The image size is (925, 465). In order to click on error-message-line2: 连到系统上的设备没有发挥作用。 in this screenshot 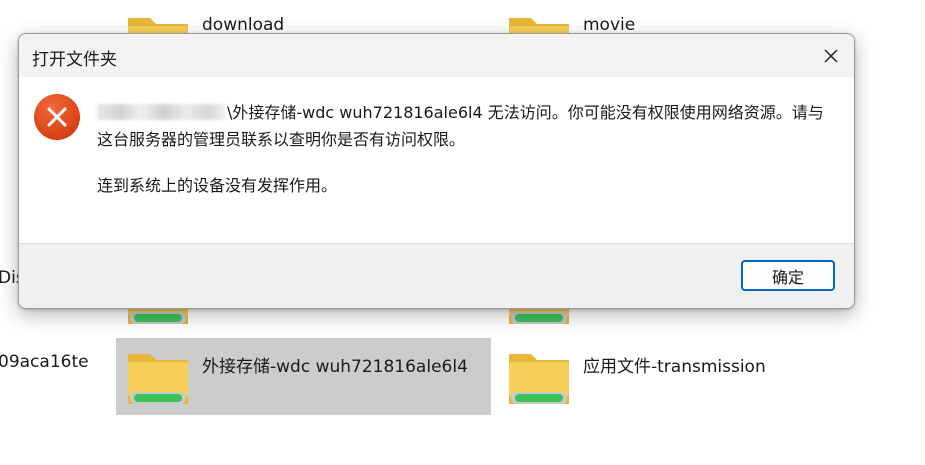, I will do `click(217, 185)`.